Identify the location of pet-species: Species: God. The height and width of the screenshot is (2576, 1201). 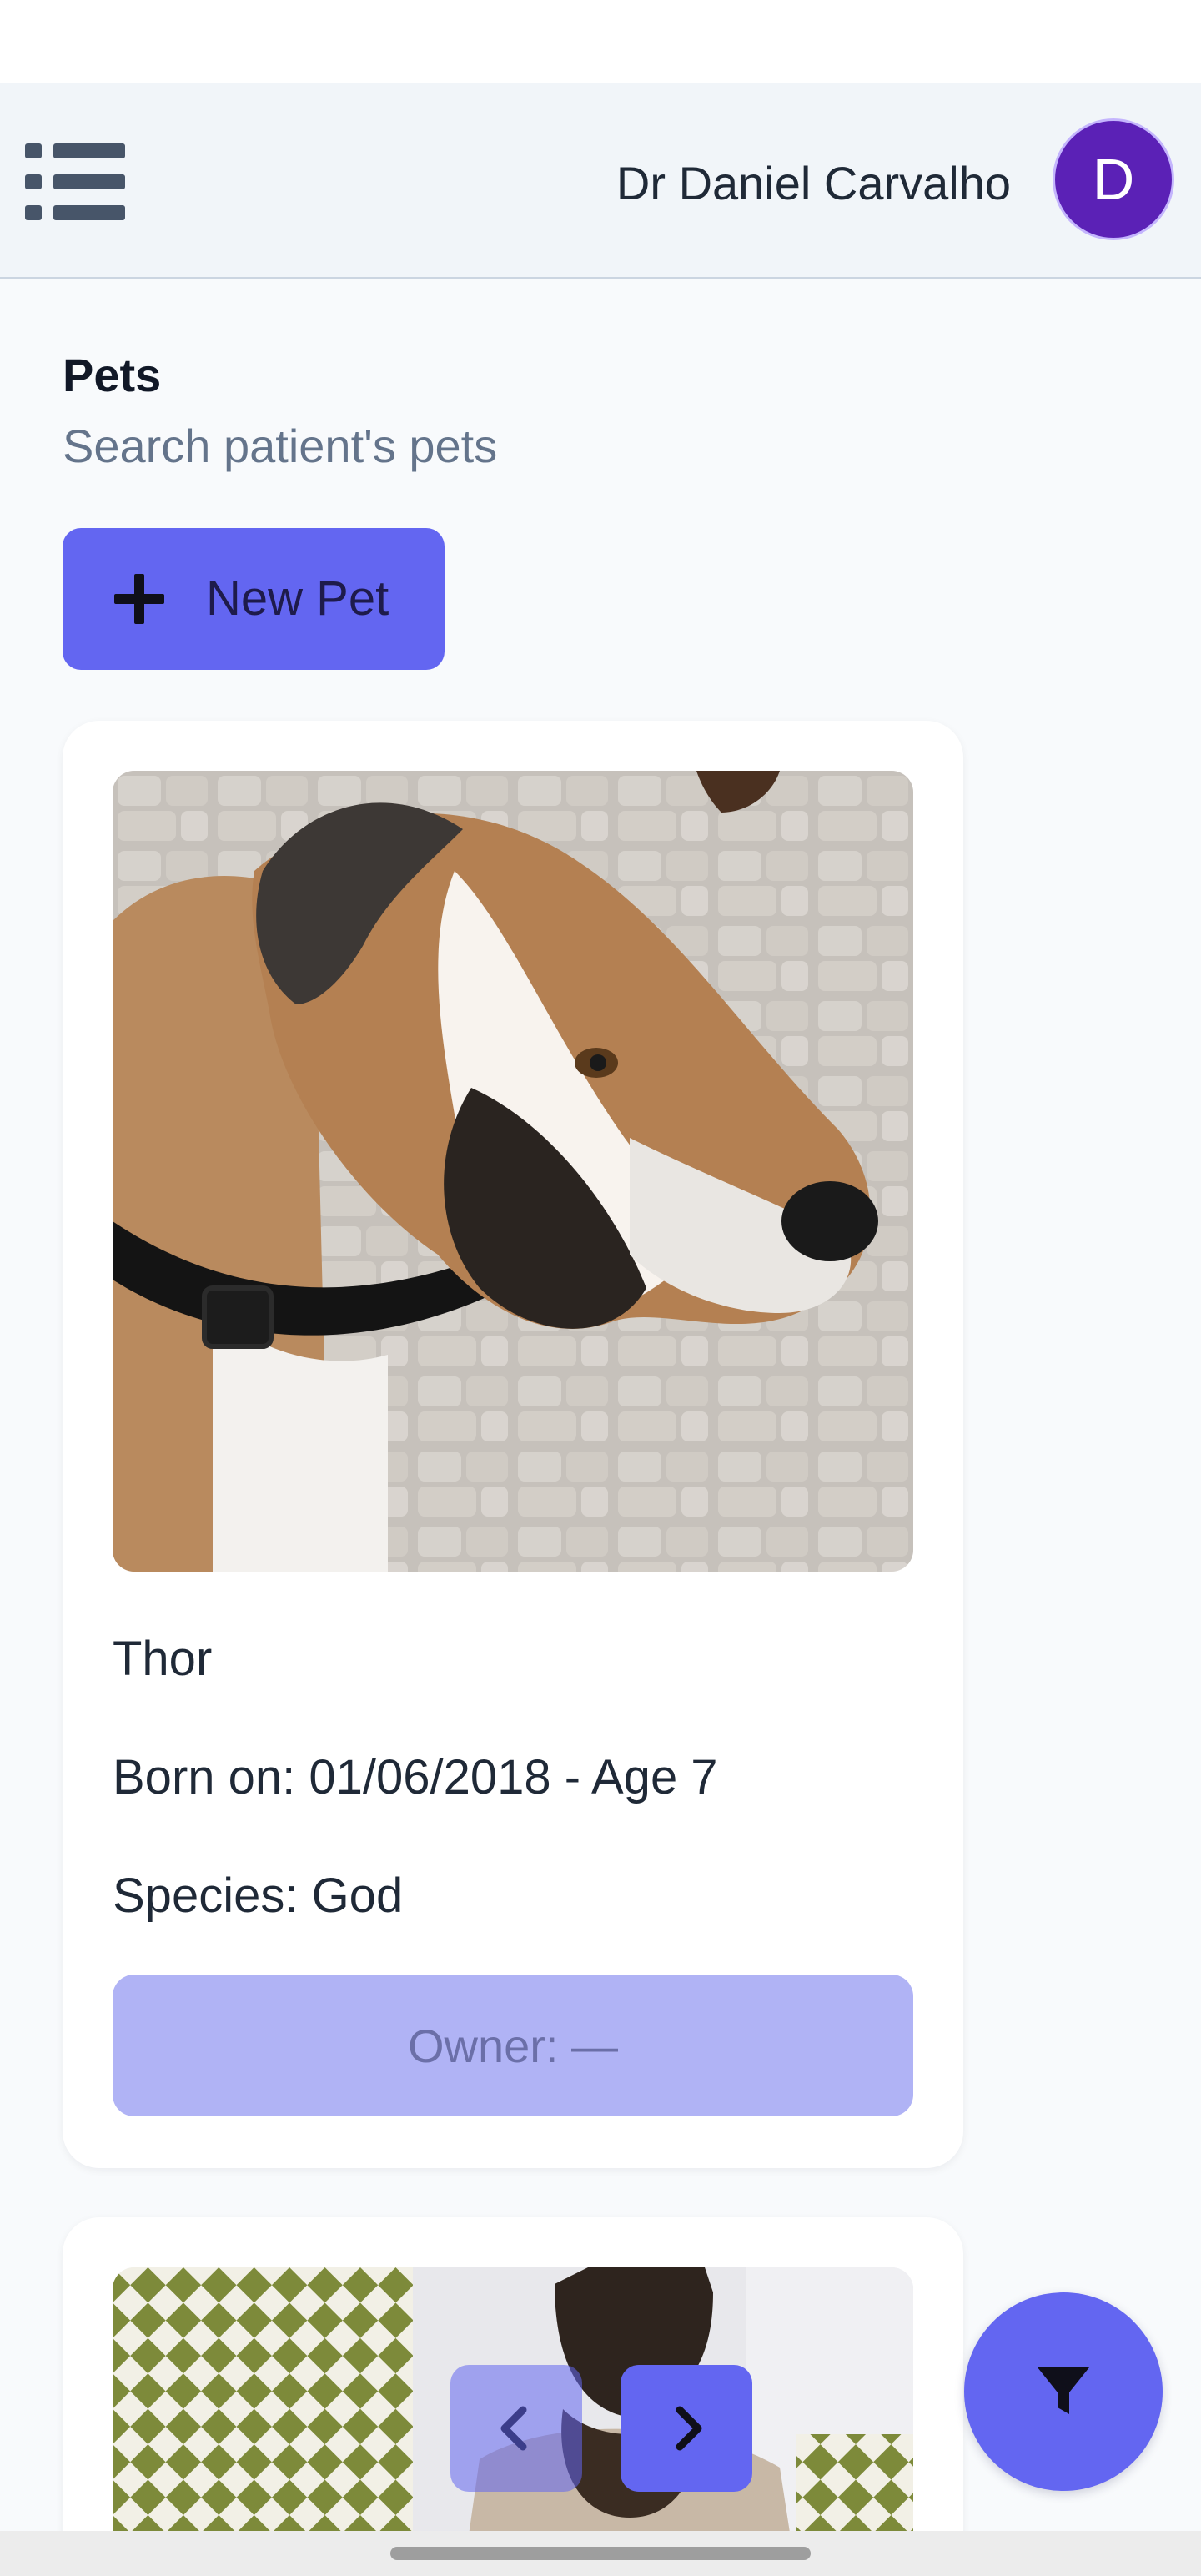
(259, 1896).